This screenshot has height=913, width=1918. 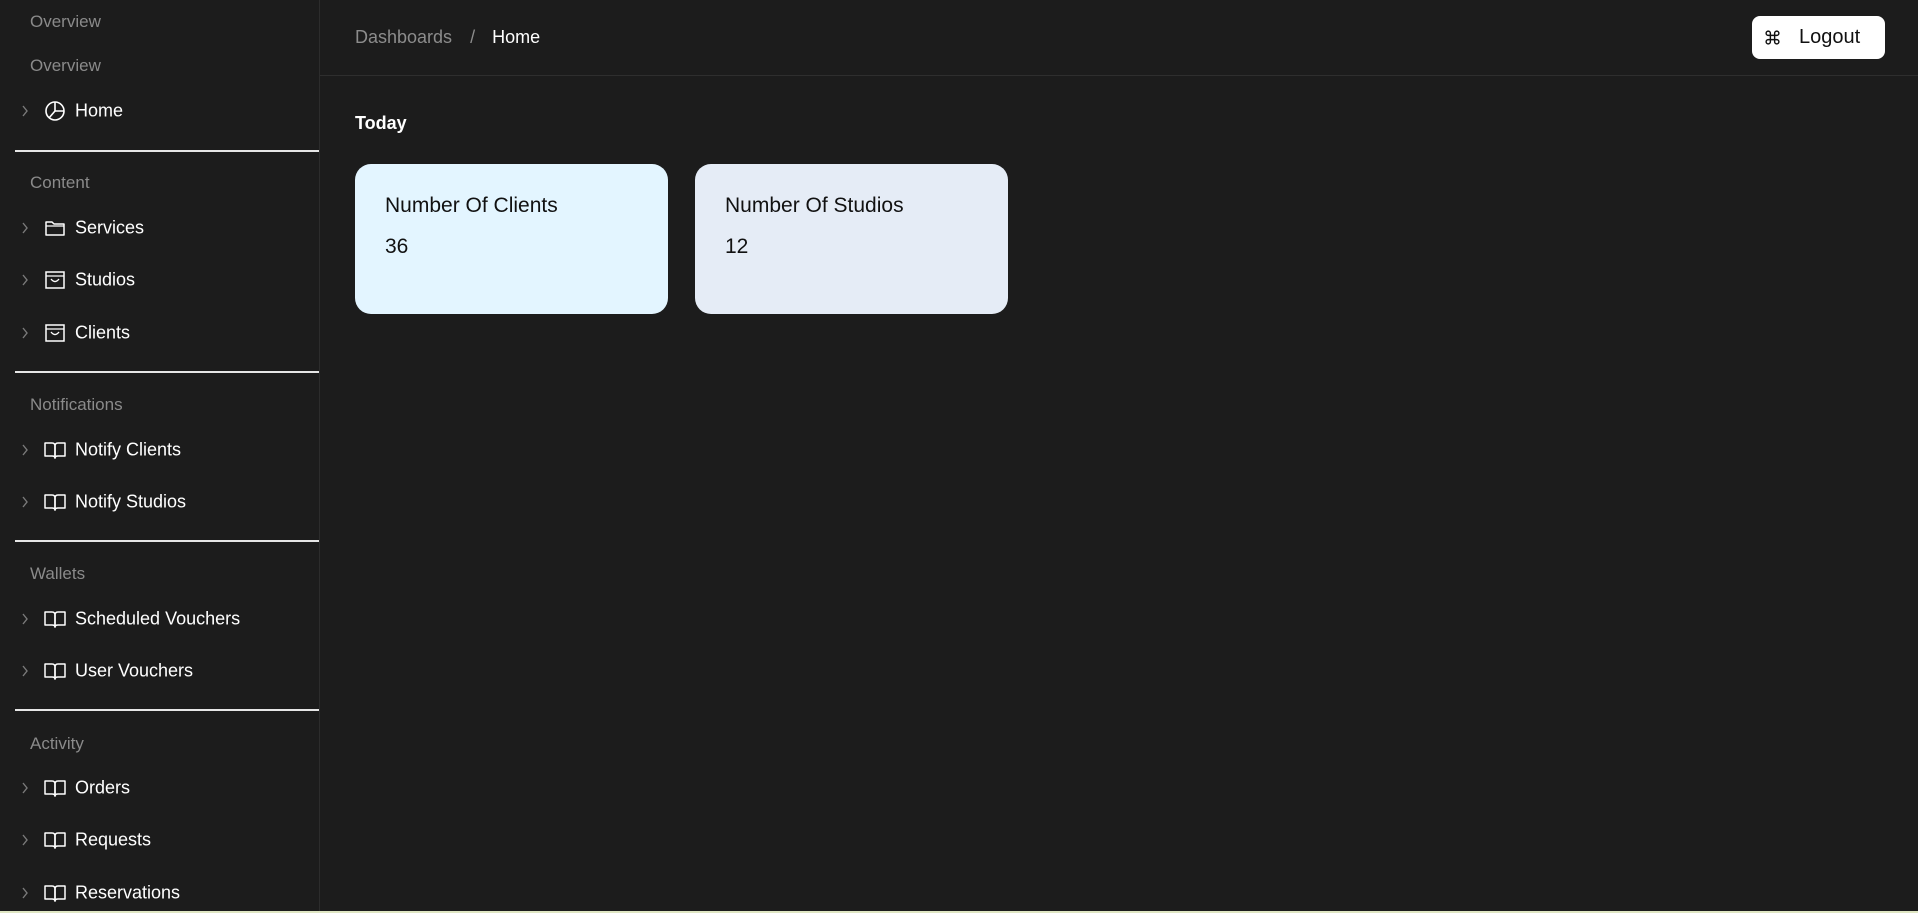 I want to click on sidebar-item-label: Notify Studios, so click(x=131, y=501).